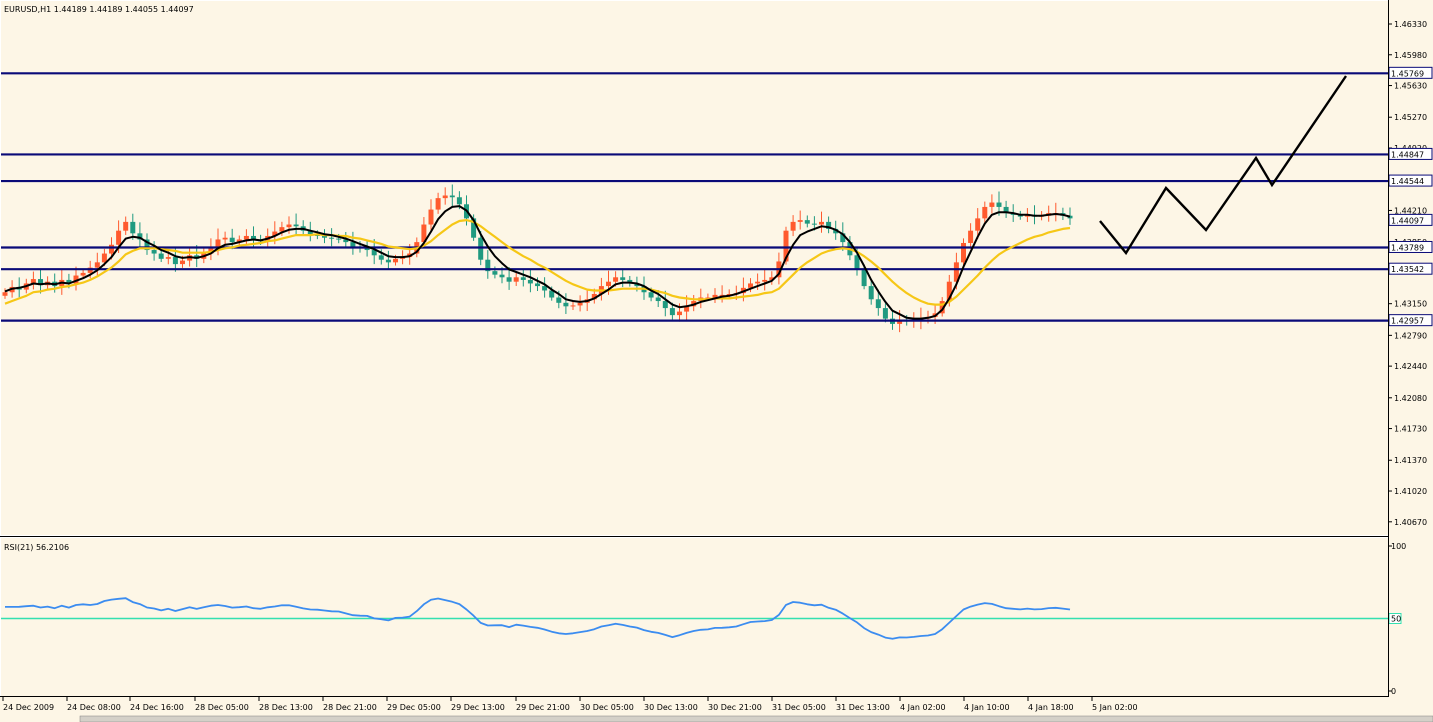 This screenshot has height=722, width=1433. Describe the element at coordinates (28, 707) in the screenshot. I see `time-tick-label: 24 Dec 2009` at that location.